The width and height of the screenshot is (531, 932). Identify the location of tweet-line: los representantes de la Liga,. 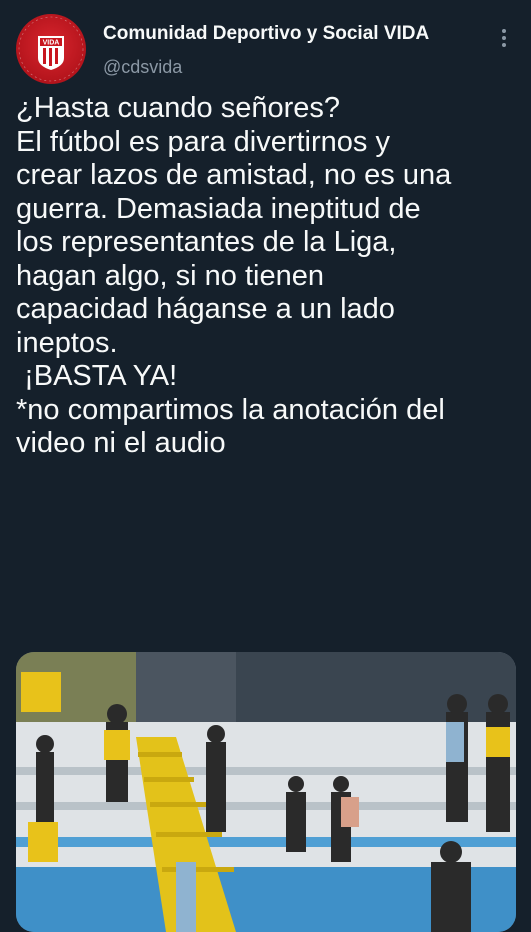
(206, 242).